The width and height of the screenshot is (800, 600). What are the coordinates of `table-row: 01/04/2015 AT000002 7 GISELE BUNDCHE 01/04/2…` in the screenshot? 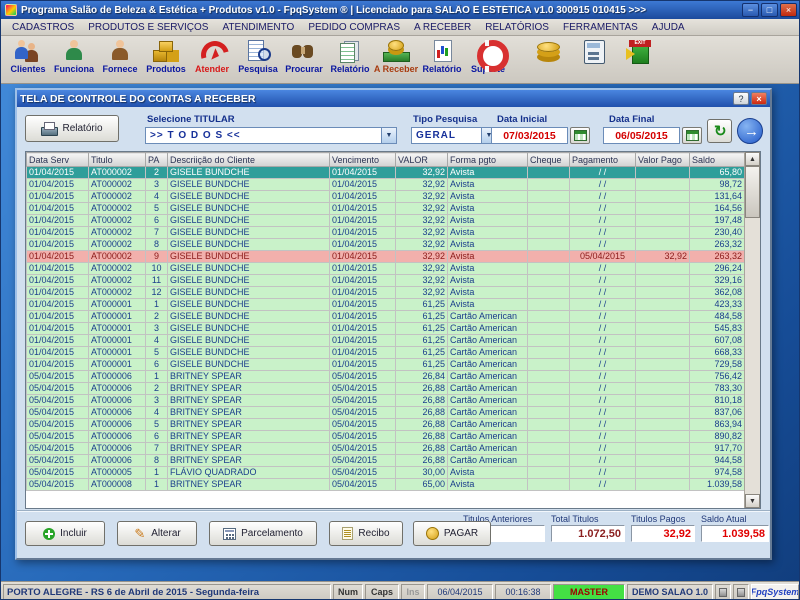 It's located at (385, 232).